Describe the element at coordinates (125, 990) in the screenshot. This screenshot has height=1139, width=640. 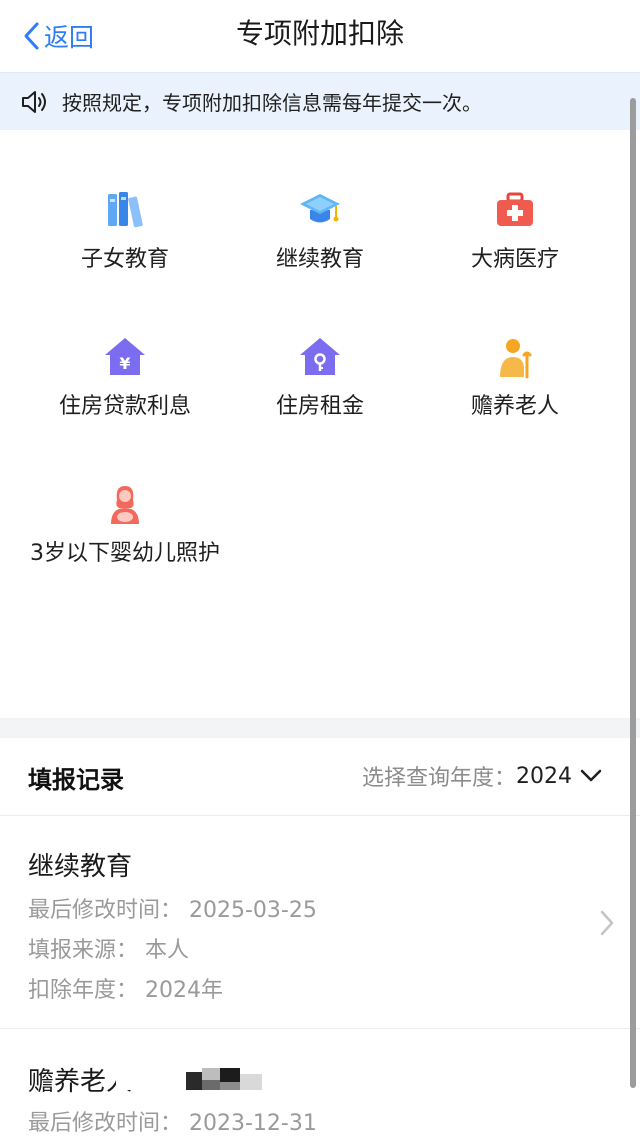
I see `record-deduction-year: 扣除年度： 2024年` at that location.